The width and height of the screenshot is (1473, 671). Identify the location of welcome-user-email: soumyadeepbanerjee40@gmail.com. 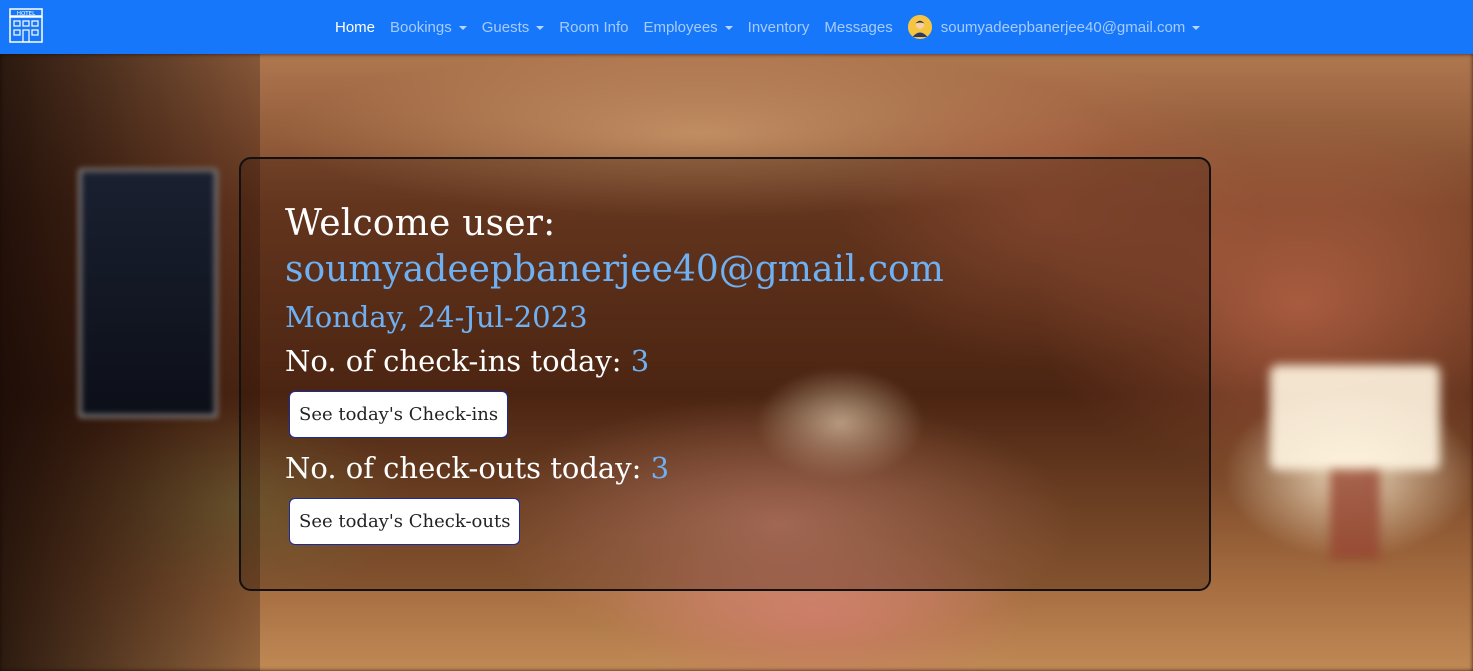
(614, 269).